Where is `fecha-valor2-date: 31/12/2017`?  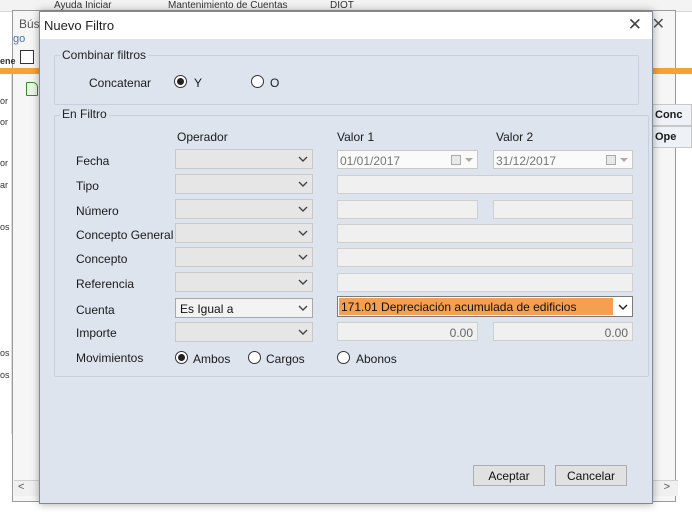 fecha-valor2-date: 31/12/2017 is located at coordinates (563, 159).